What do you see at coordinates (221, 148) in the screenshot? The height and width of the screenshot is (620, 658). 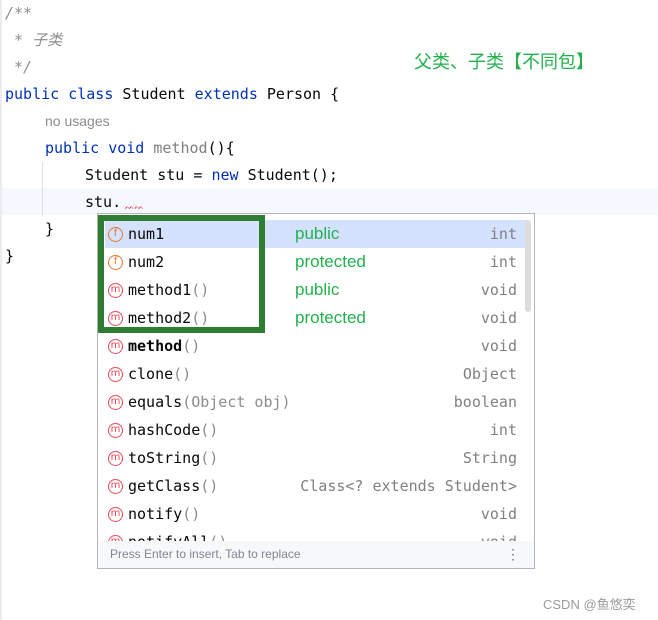 I see `code-text: (){` at bounding box center [221, 148].